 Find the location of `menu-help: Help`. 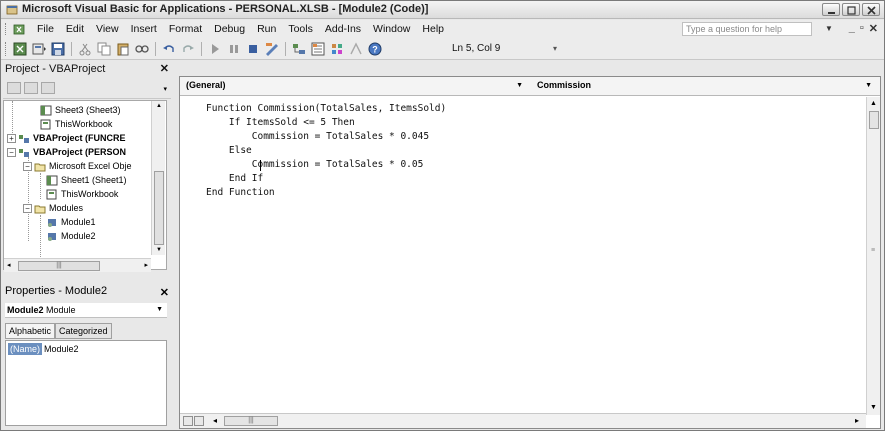

menu-help: Help is located at coordinates (433, 29).